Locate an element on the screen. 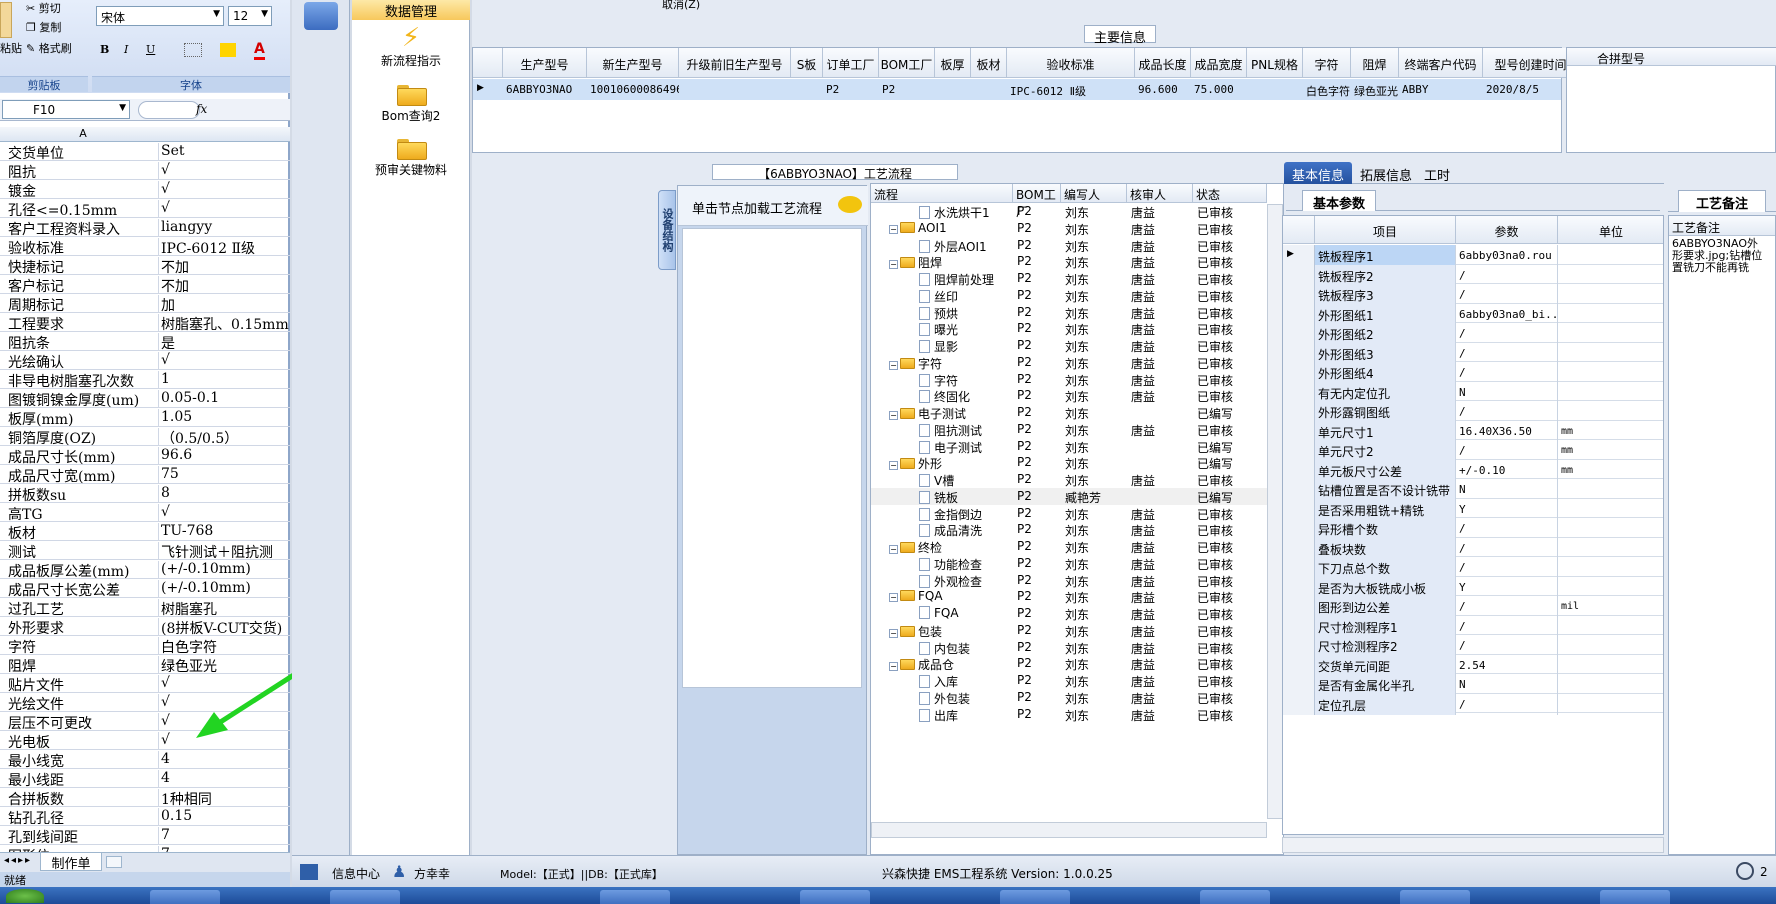  tree-node: 金指倒边 is located at coordinates (966, 514).